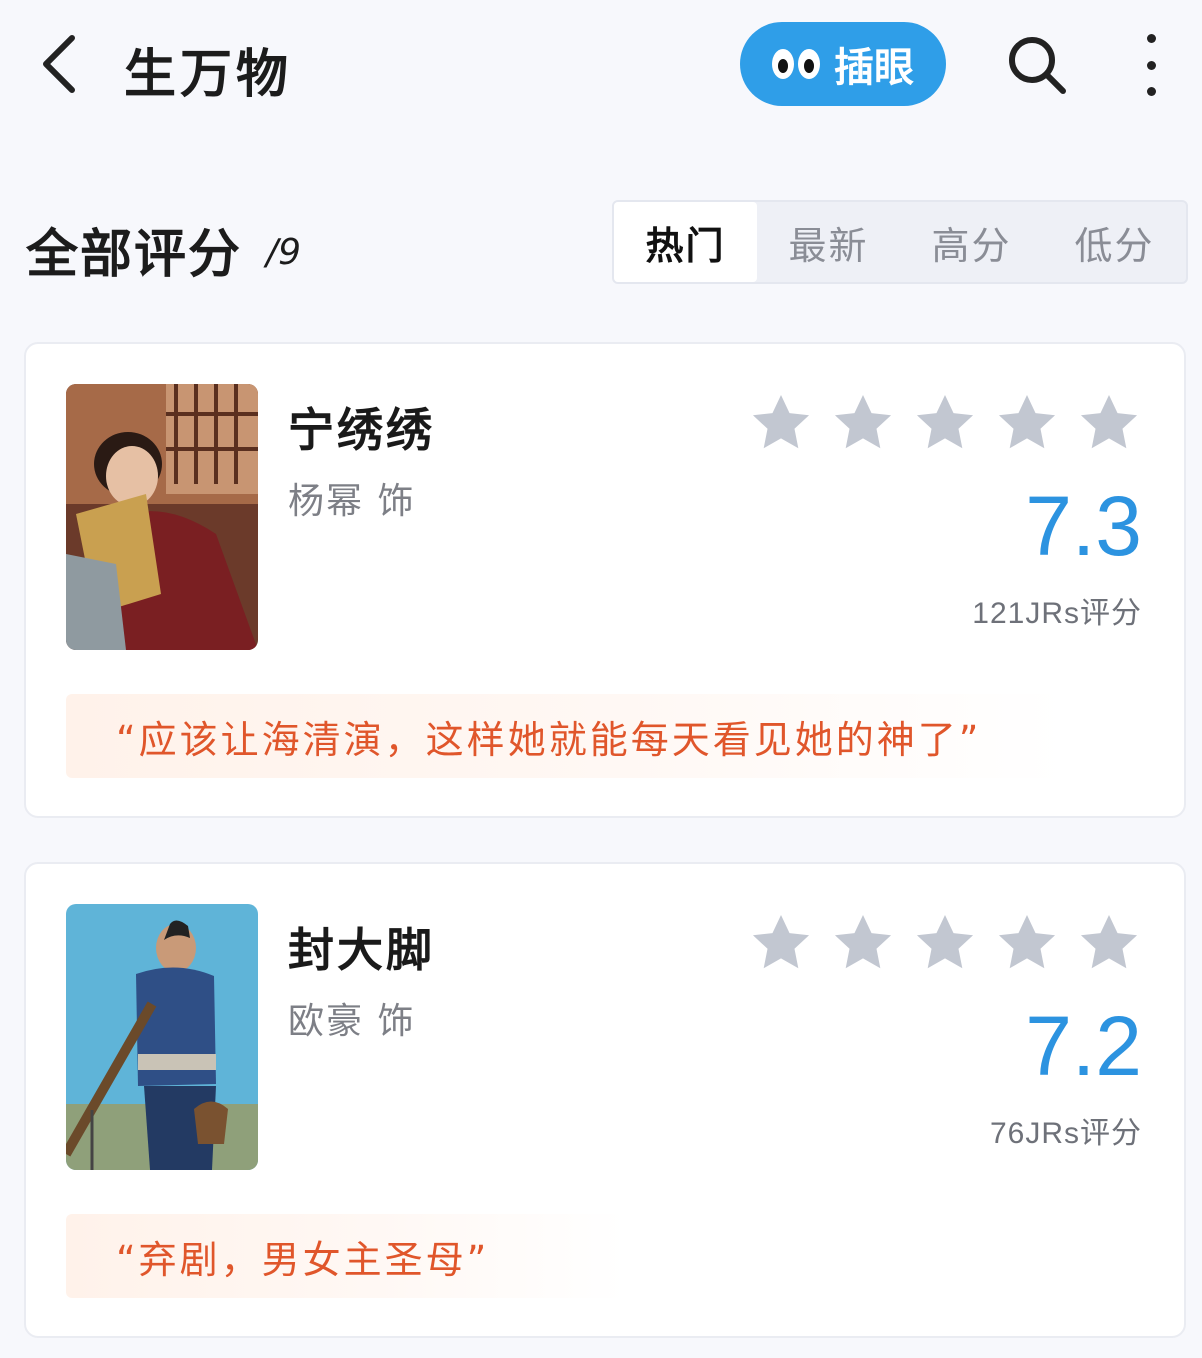  I want to click on back-button, so click(60, 64).